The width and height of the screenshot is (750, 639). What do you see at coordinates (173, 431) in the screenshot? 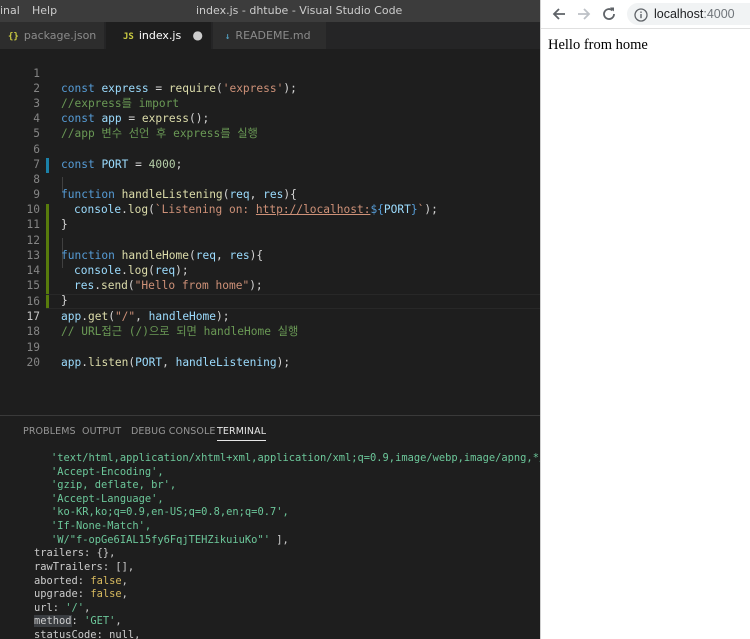
I see `tab-debug-console: DEBUG CONSOLE` at bounding box center [173, 431].